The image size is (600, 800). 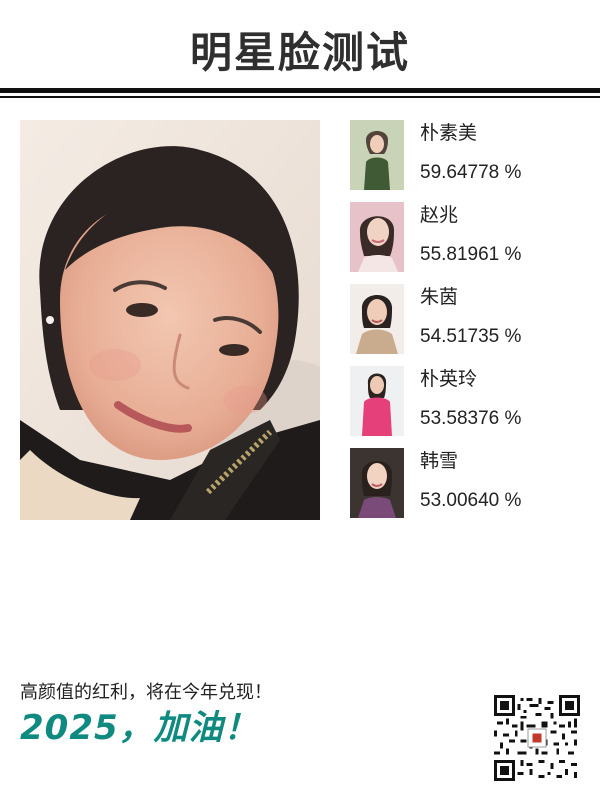 I want to click on match-name: 韩雪, so click(x=439, y=461).